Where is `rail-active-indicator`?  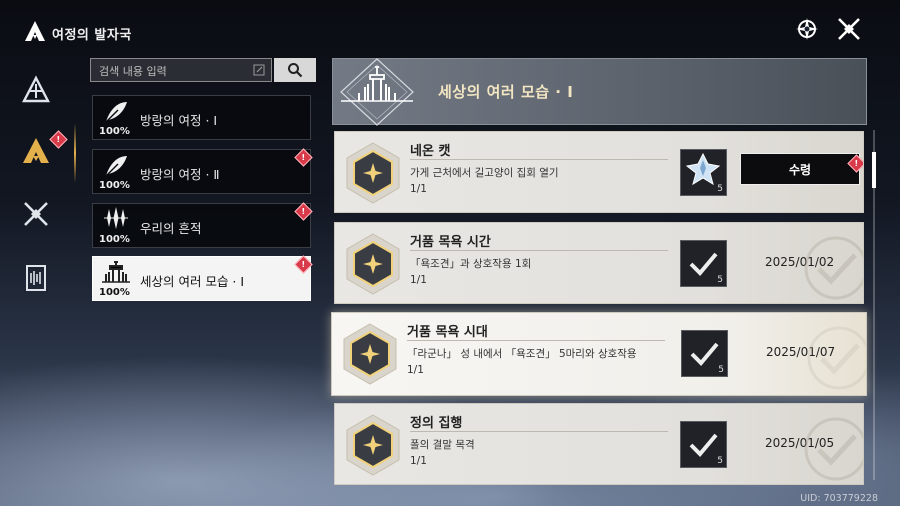 rail-active-indicator is located at coordinates (75, 153).